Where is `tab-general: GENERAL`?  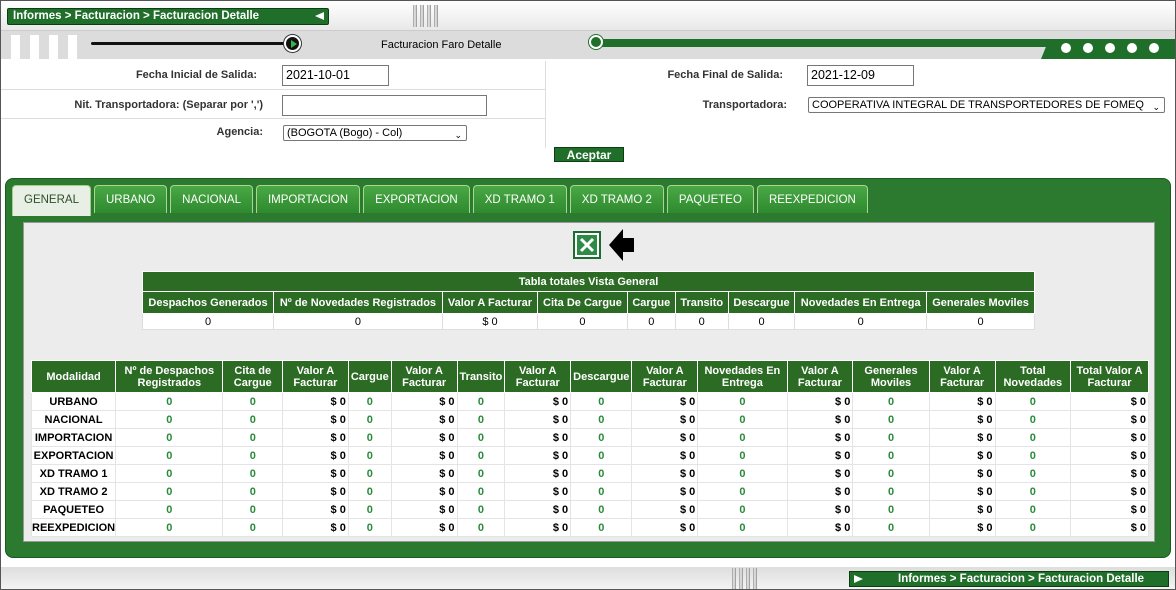 tab-general: GENERAL is located at coordinates (51, 200).